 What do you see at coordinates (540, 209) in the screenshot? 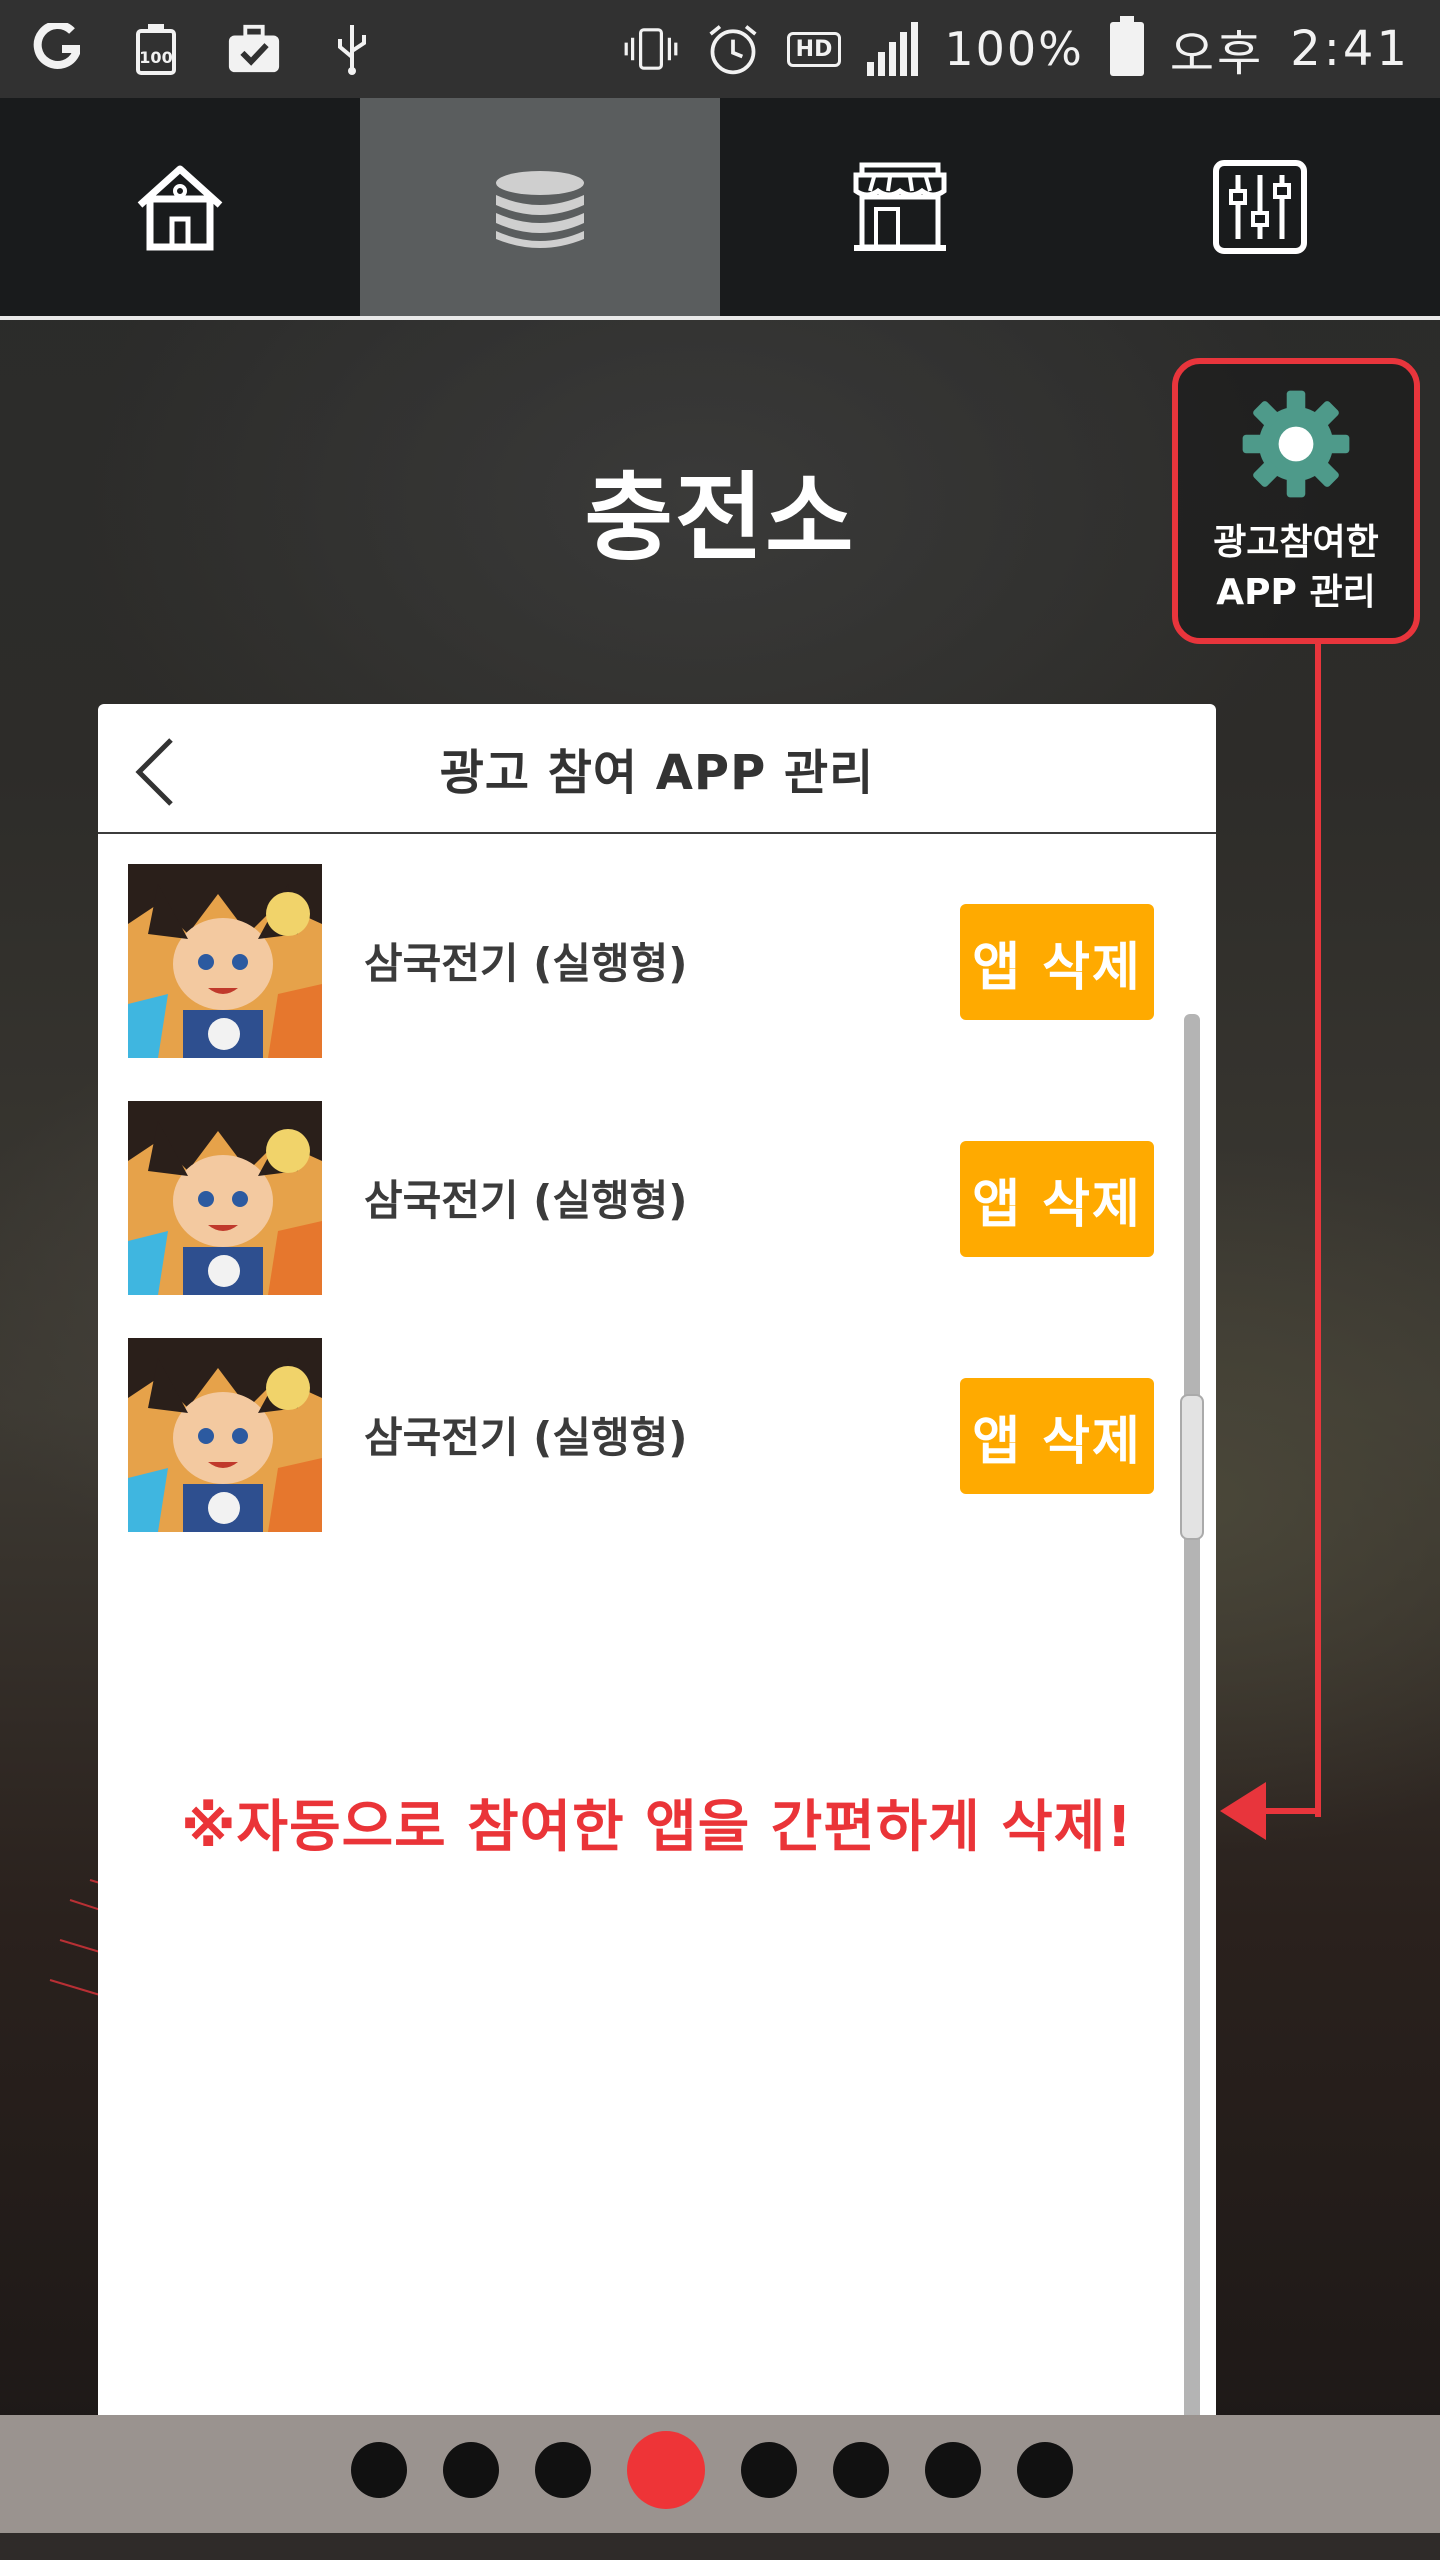
I see `coins-icon` at bounding box center [540, 209].